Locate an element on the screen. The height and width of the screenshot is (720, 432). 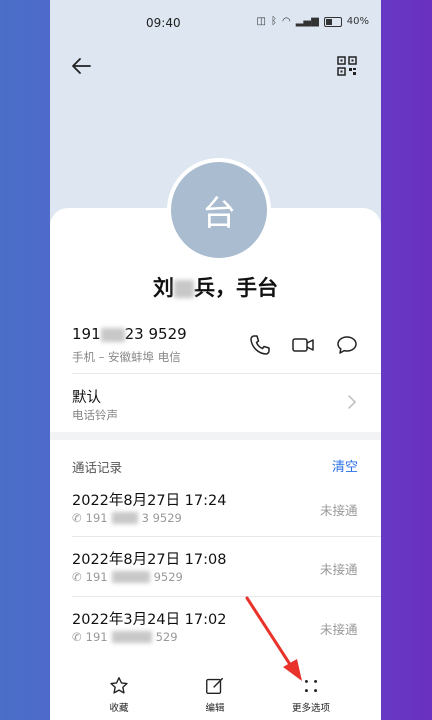
status-bar: 09:40 ◫ ᛒ ◠ ▂▄▆ 40% is located at coordinates (215, 23).